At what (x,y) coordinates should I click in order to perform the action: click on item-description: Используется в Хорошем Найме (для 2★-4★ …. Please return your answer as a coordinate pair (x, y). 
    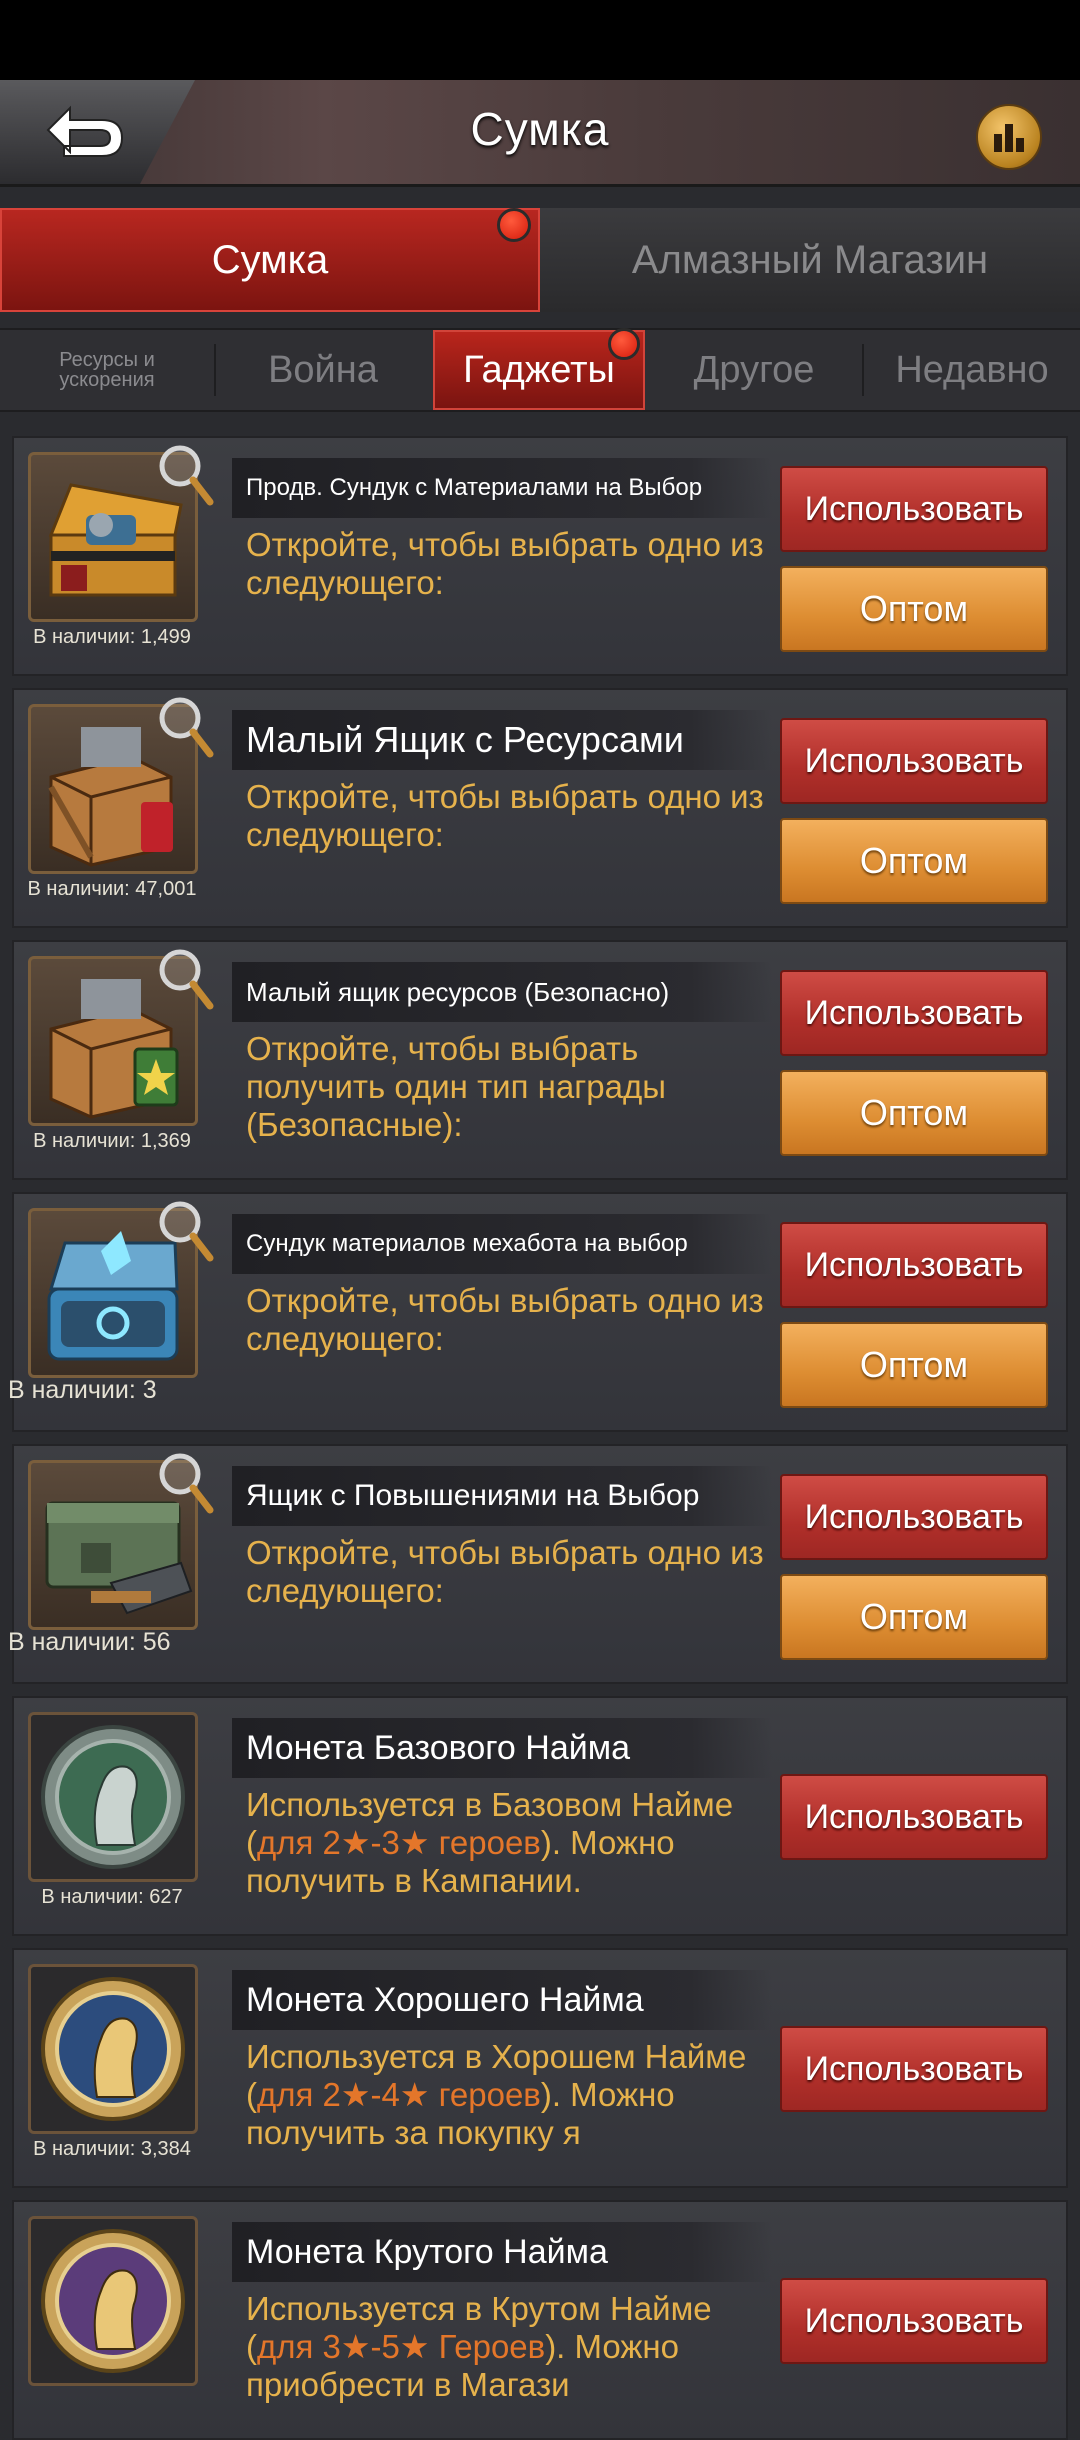
    Looking at the image, I should click on (506, 2095).